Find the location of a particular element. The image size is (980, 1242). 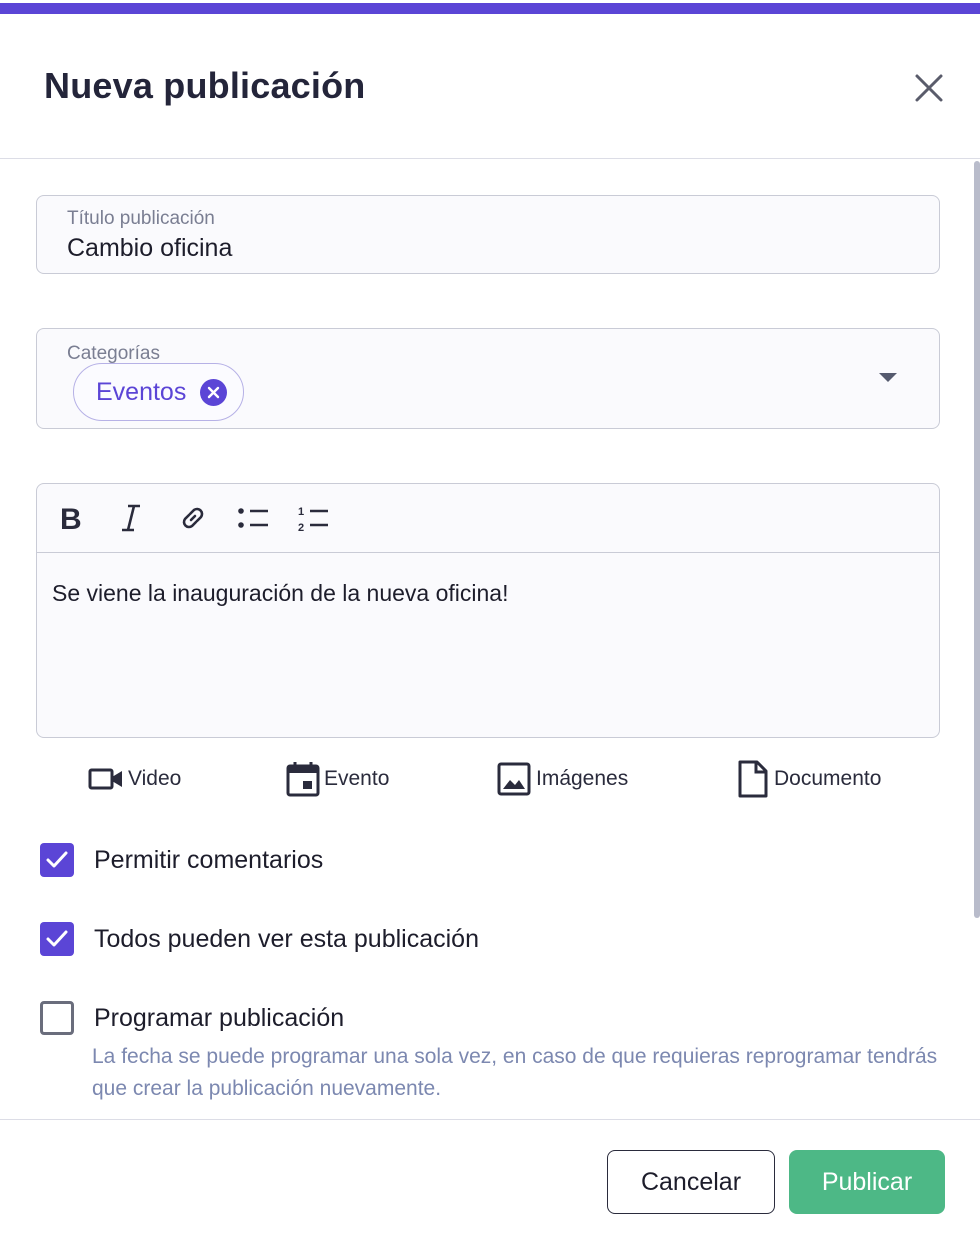

bullet-list-button is located at coordinates (253, 518).